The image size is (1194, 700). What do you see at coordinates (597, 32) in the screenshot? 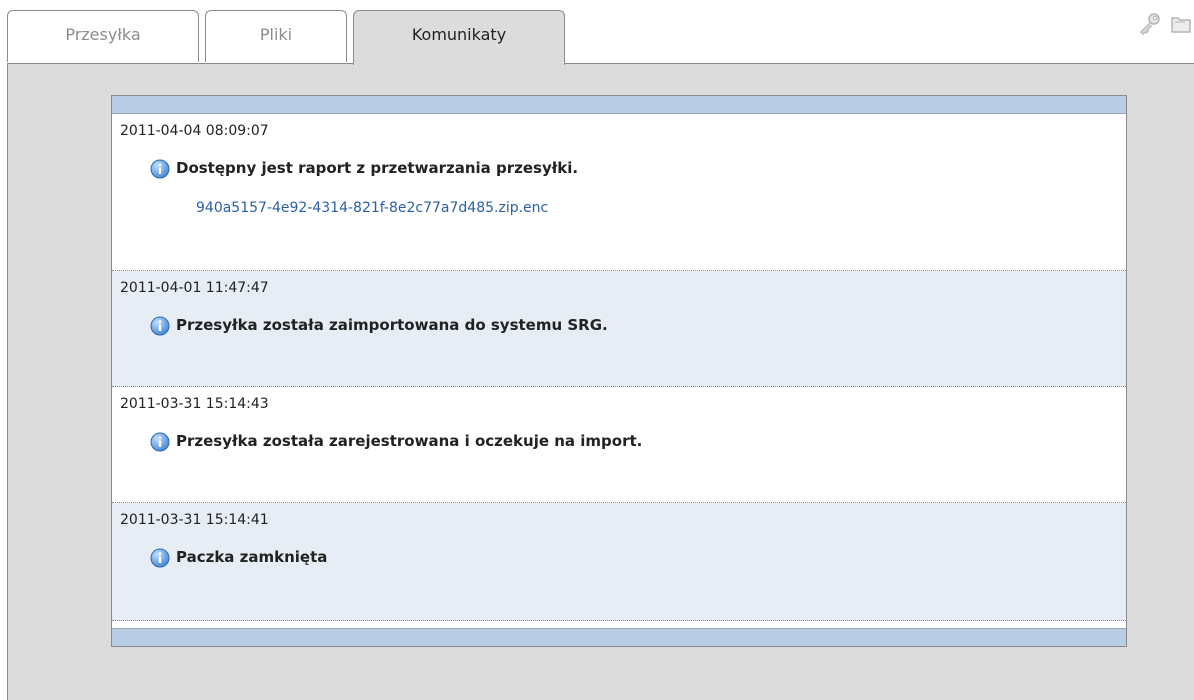
I see `tab-bar: Przesyłka Pliki Komunikaty` at bounding box center [597, 32].